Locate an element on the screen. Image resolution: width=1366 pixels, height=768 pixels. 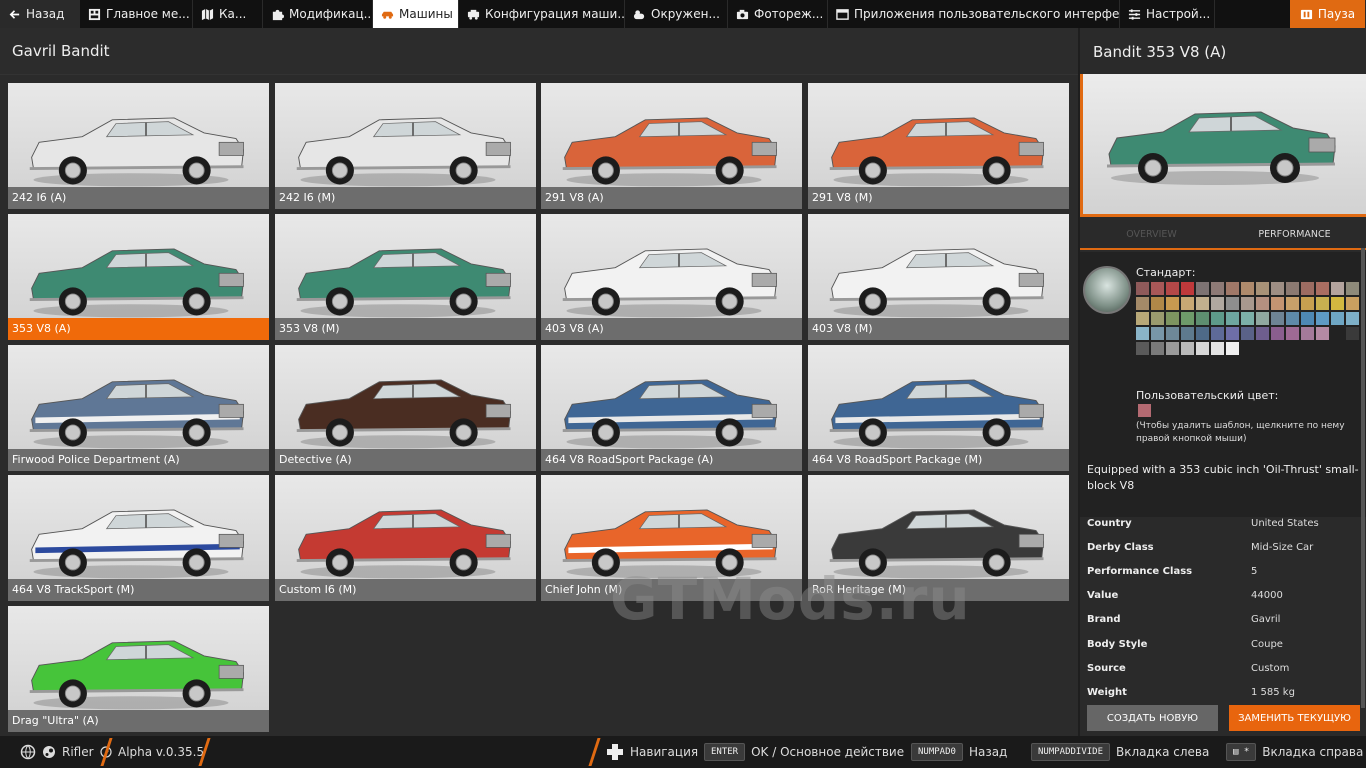
config-tile: Drag "Ultra" (A) is located at coordinates (138, 669).